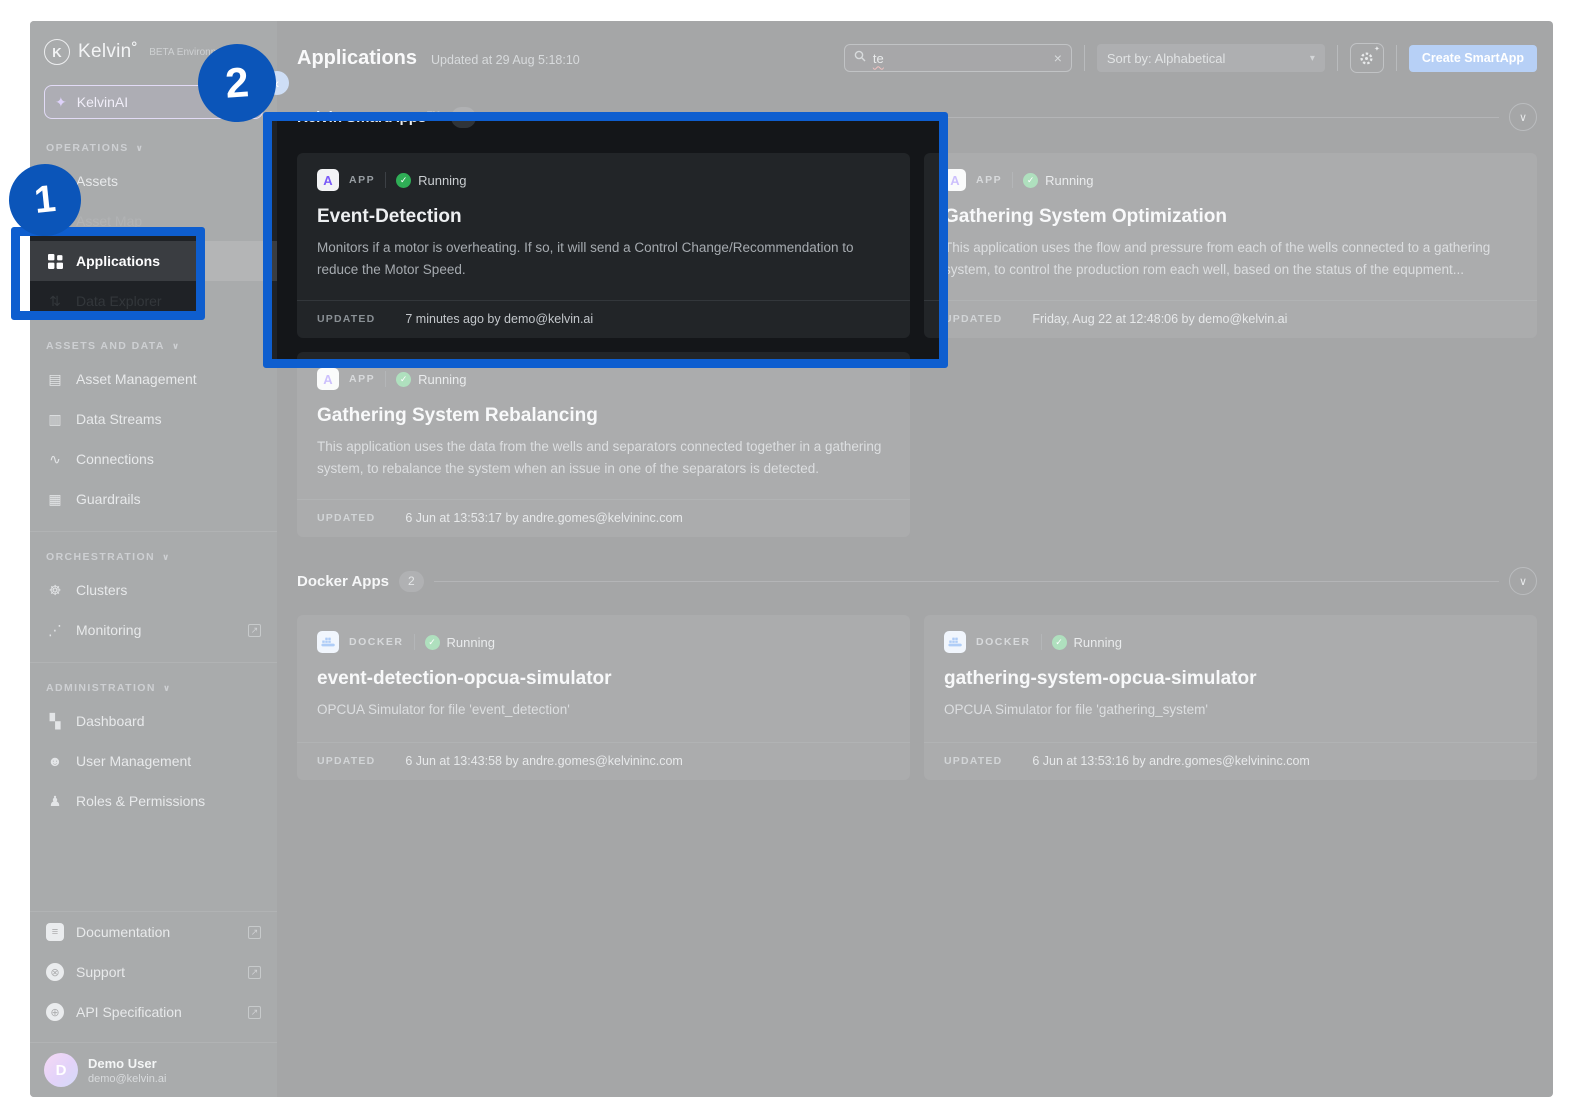 Image resolution: width=1584 pixels, height=1120 pixels. Describe the element at coordinates (153, 221) in the screenshot. I see `sidebar-item-asset-map: ◎ Asset Map` at that location.